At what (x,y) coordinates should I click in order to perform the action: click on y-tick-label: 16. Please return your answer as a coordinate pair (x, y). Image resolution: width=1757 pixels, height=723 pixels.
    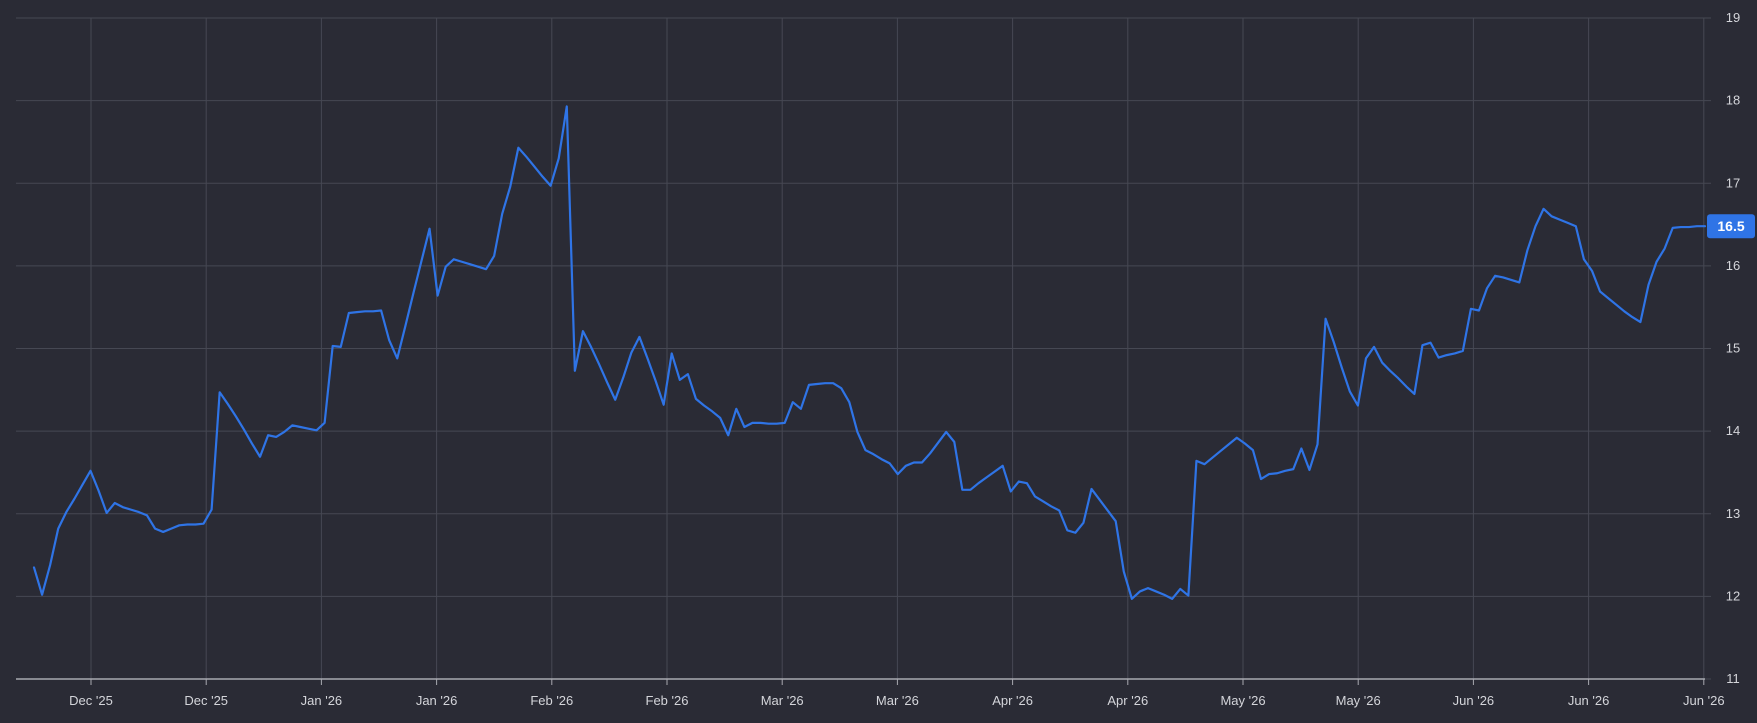
    Looking at the image, I should click on (1733, 265).